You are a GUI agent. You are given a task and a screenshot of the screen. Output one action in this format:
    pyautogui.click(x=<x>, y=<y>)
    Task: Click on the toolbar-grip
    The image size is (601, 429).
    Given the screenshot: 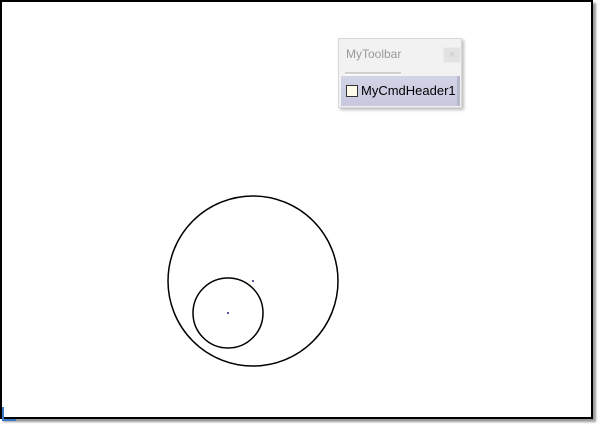 What is the action you would take?
    pyautogui.click(x=373, y=73)
    